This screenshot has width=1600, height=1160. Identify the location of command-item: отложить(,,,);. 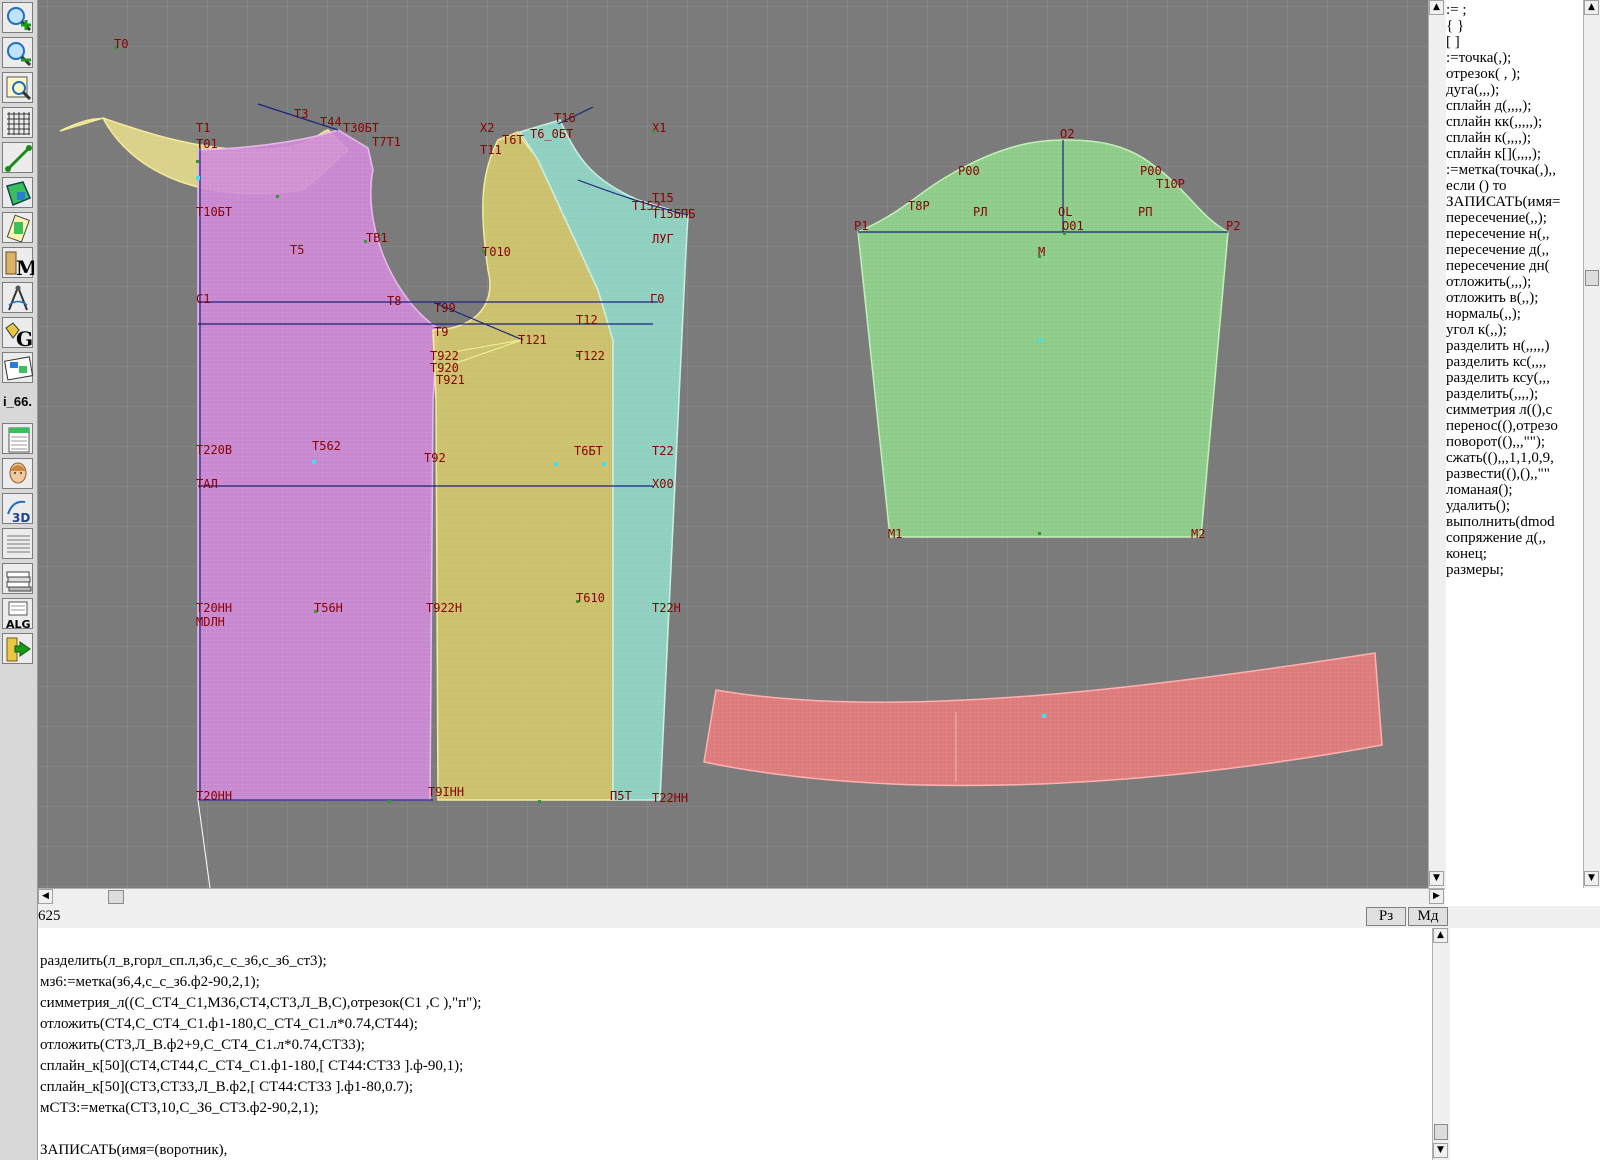
(1488, 282).